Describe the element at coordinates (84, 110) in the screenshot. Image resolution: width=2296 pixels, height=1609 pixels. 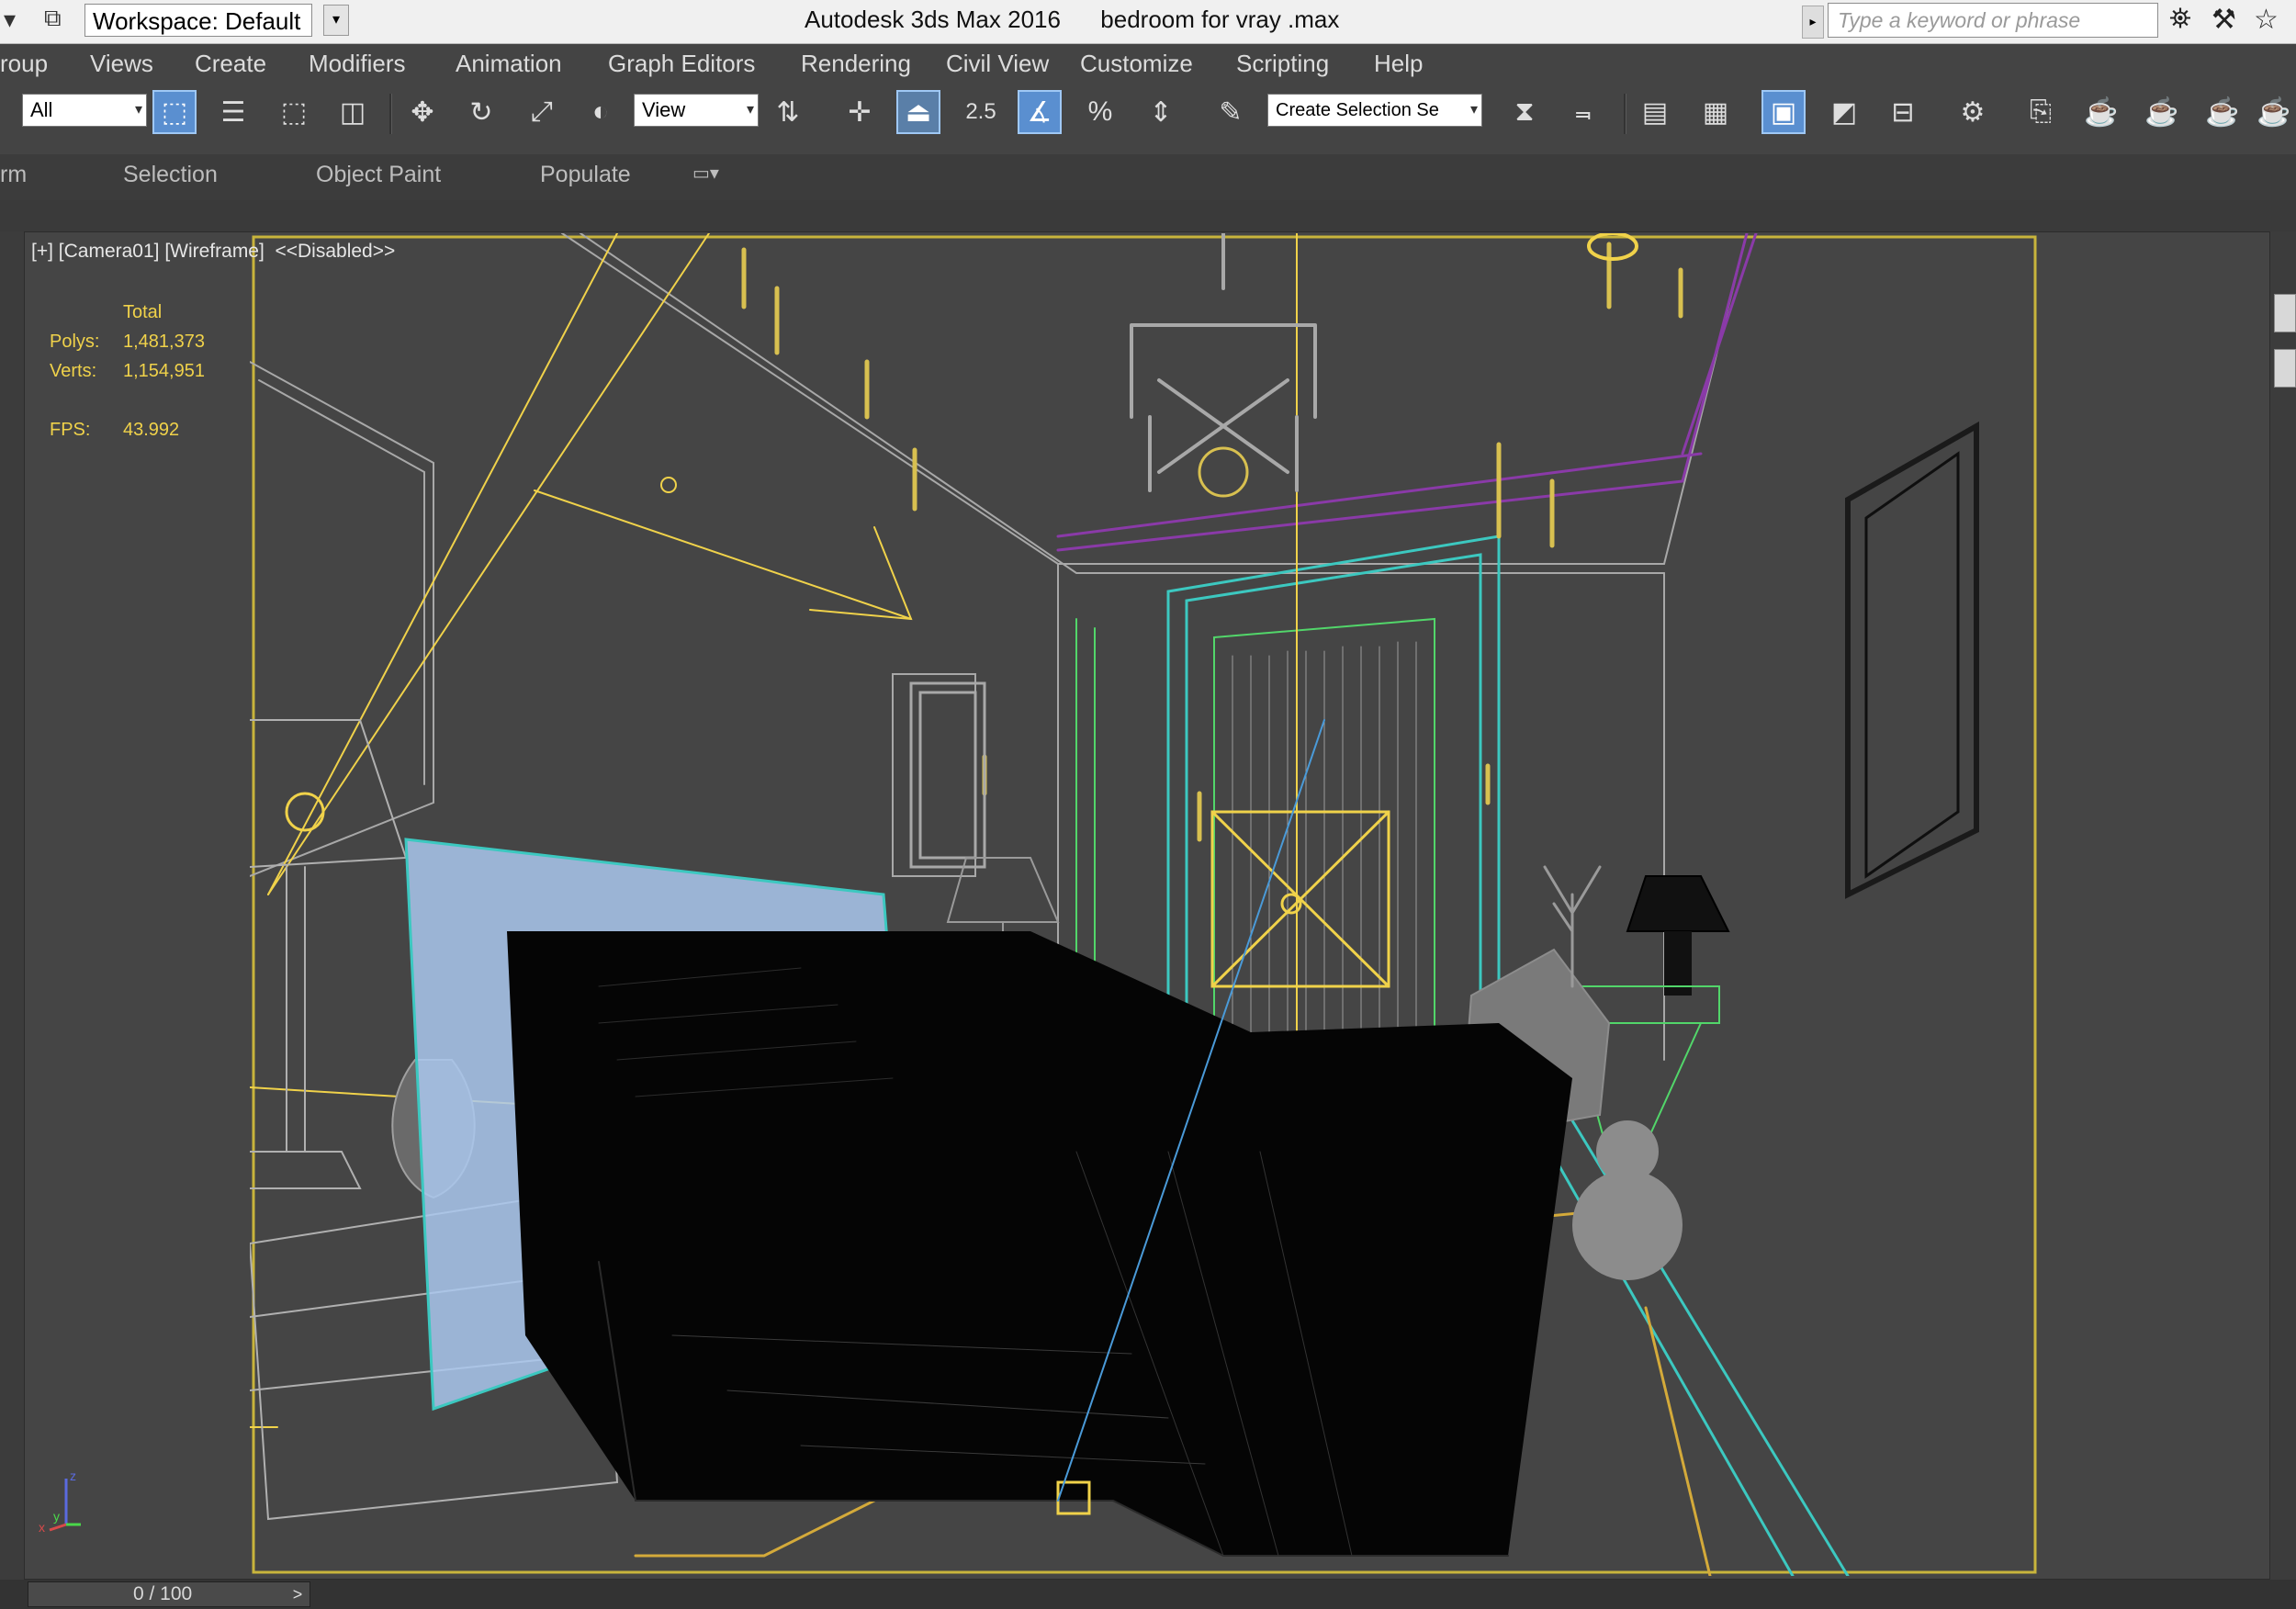
I see `selection-filter-dropdown: All ▾` at that location.